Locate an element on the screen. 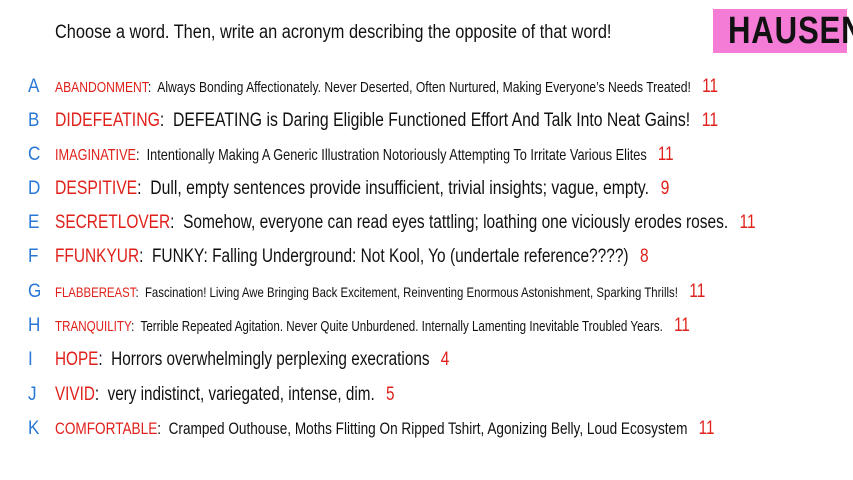 The width and height of the screenshot is (853, 480). logo-text: HAUSEN is located at coordinates (790, 31).